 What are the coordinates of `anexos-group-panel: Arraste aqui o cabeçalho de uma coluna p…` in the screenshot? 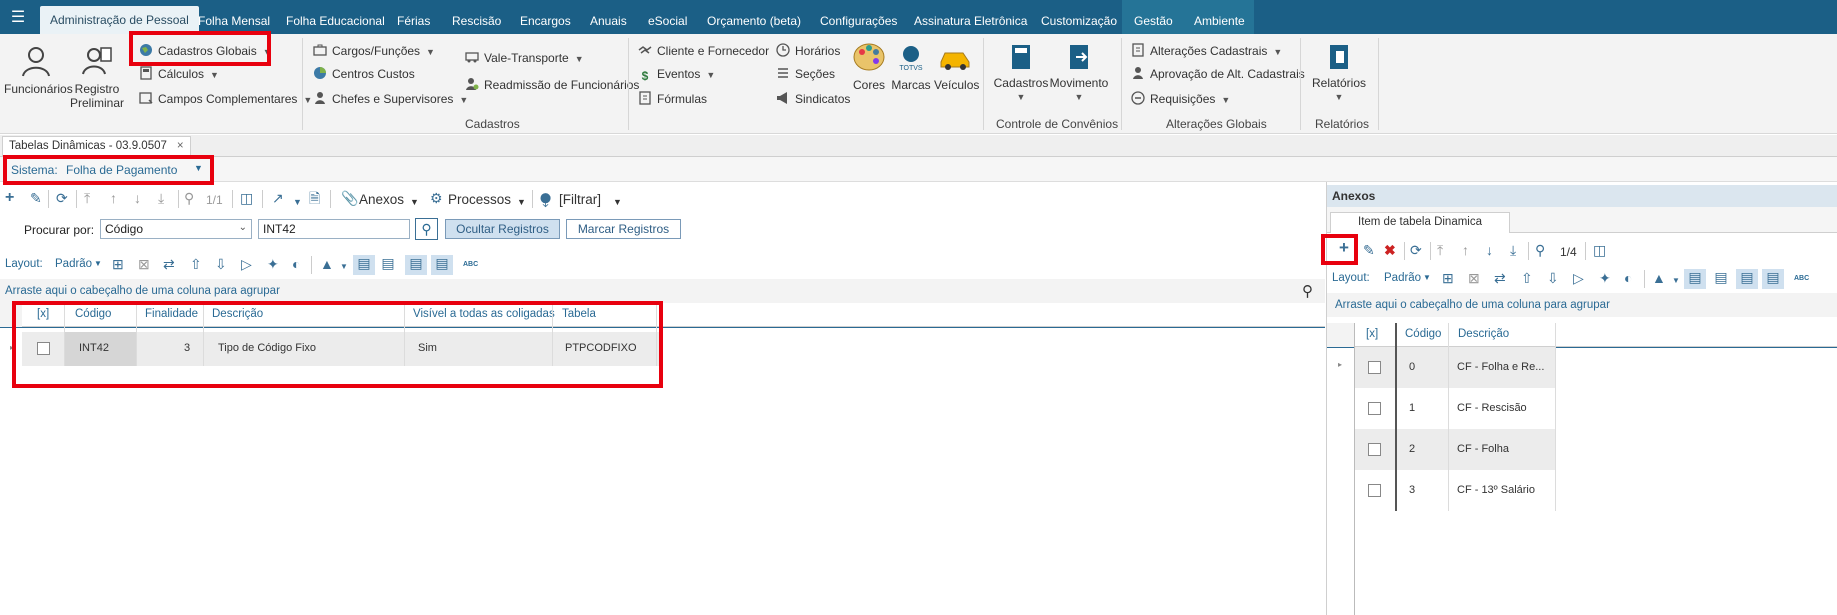 It's located at (1582, 305).